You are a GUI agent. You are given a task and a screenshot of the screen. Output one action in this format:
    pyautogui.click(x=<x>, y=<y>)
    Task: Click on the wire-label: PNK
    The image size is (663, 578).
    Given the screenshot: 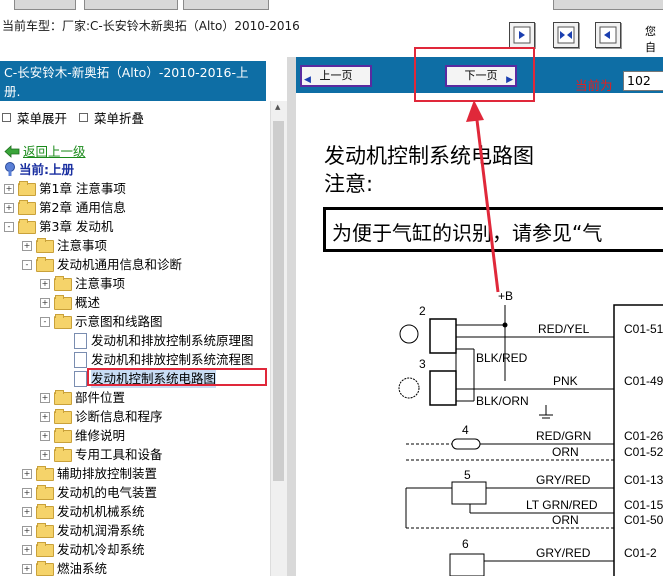 What is the action you would take?
    pyautogui.click(x=565, y=381)
    